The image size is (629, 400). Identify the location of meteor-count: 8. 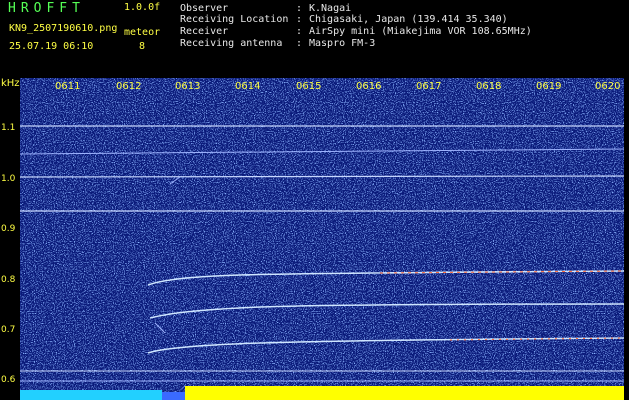
(142, 46).